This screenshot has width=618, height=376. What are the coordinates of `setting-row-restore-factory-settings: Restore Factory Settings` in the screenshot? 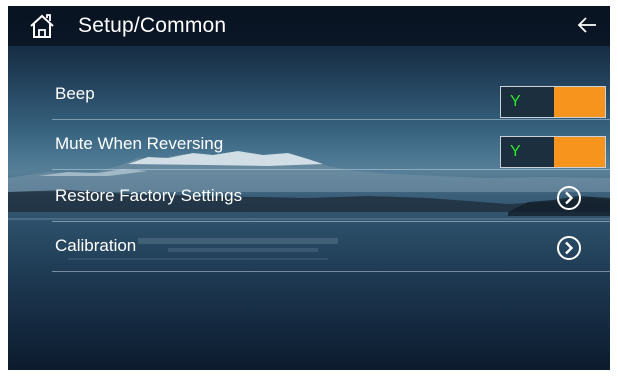 It's located at (331, 197).